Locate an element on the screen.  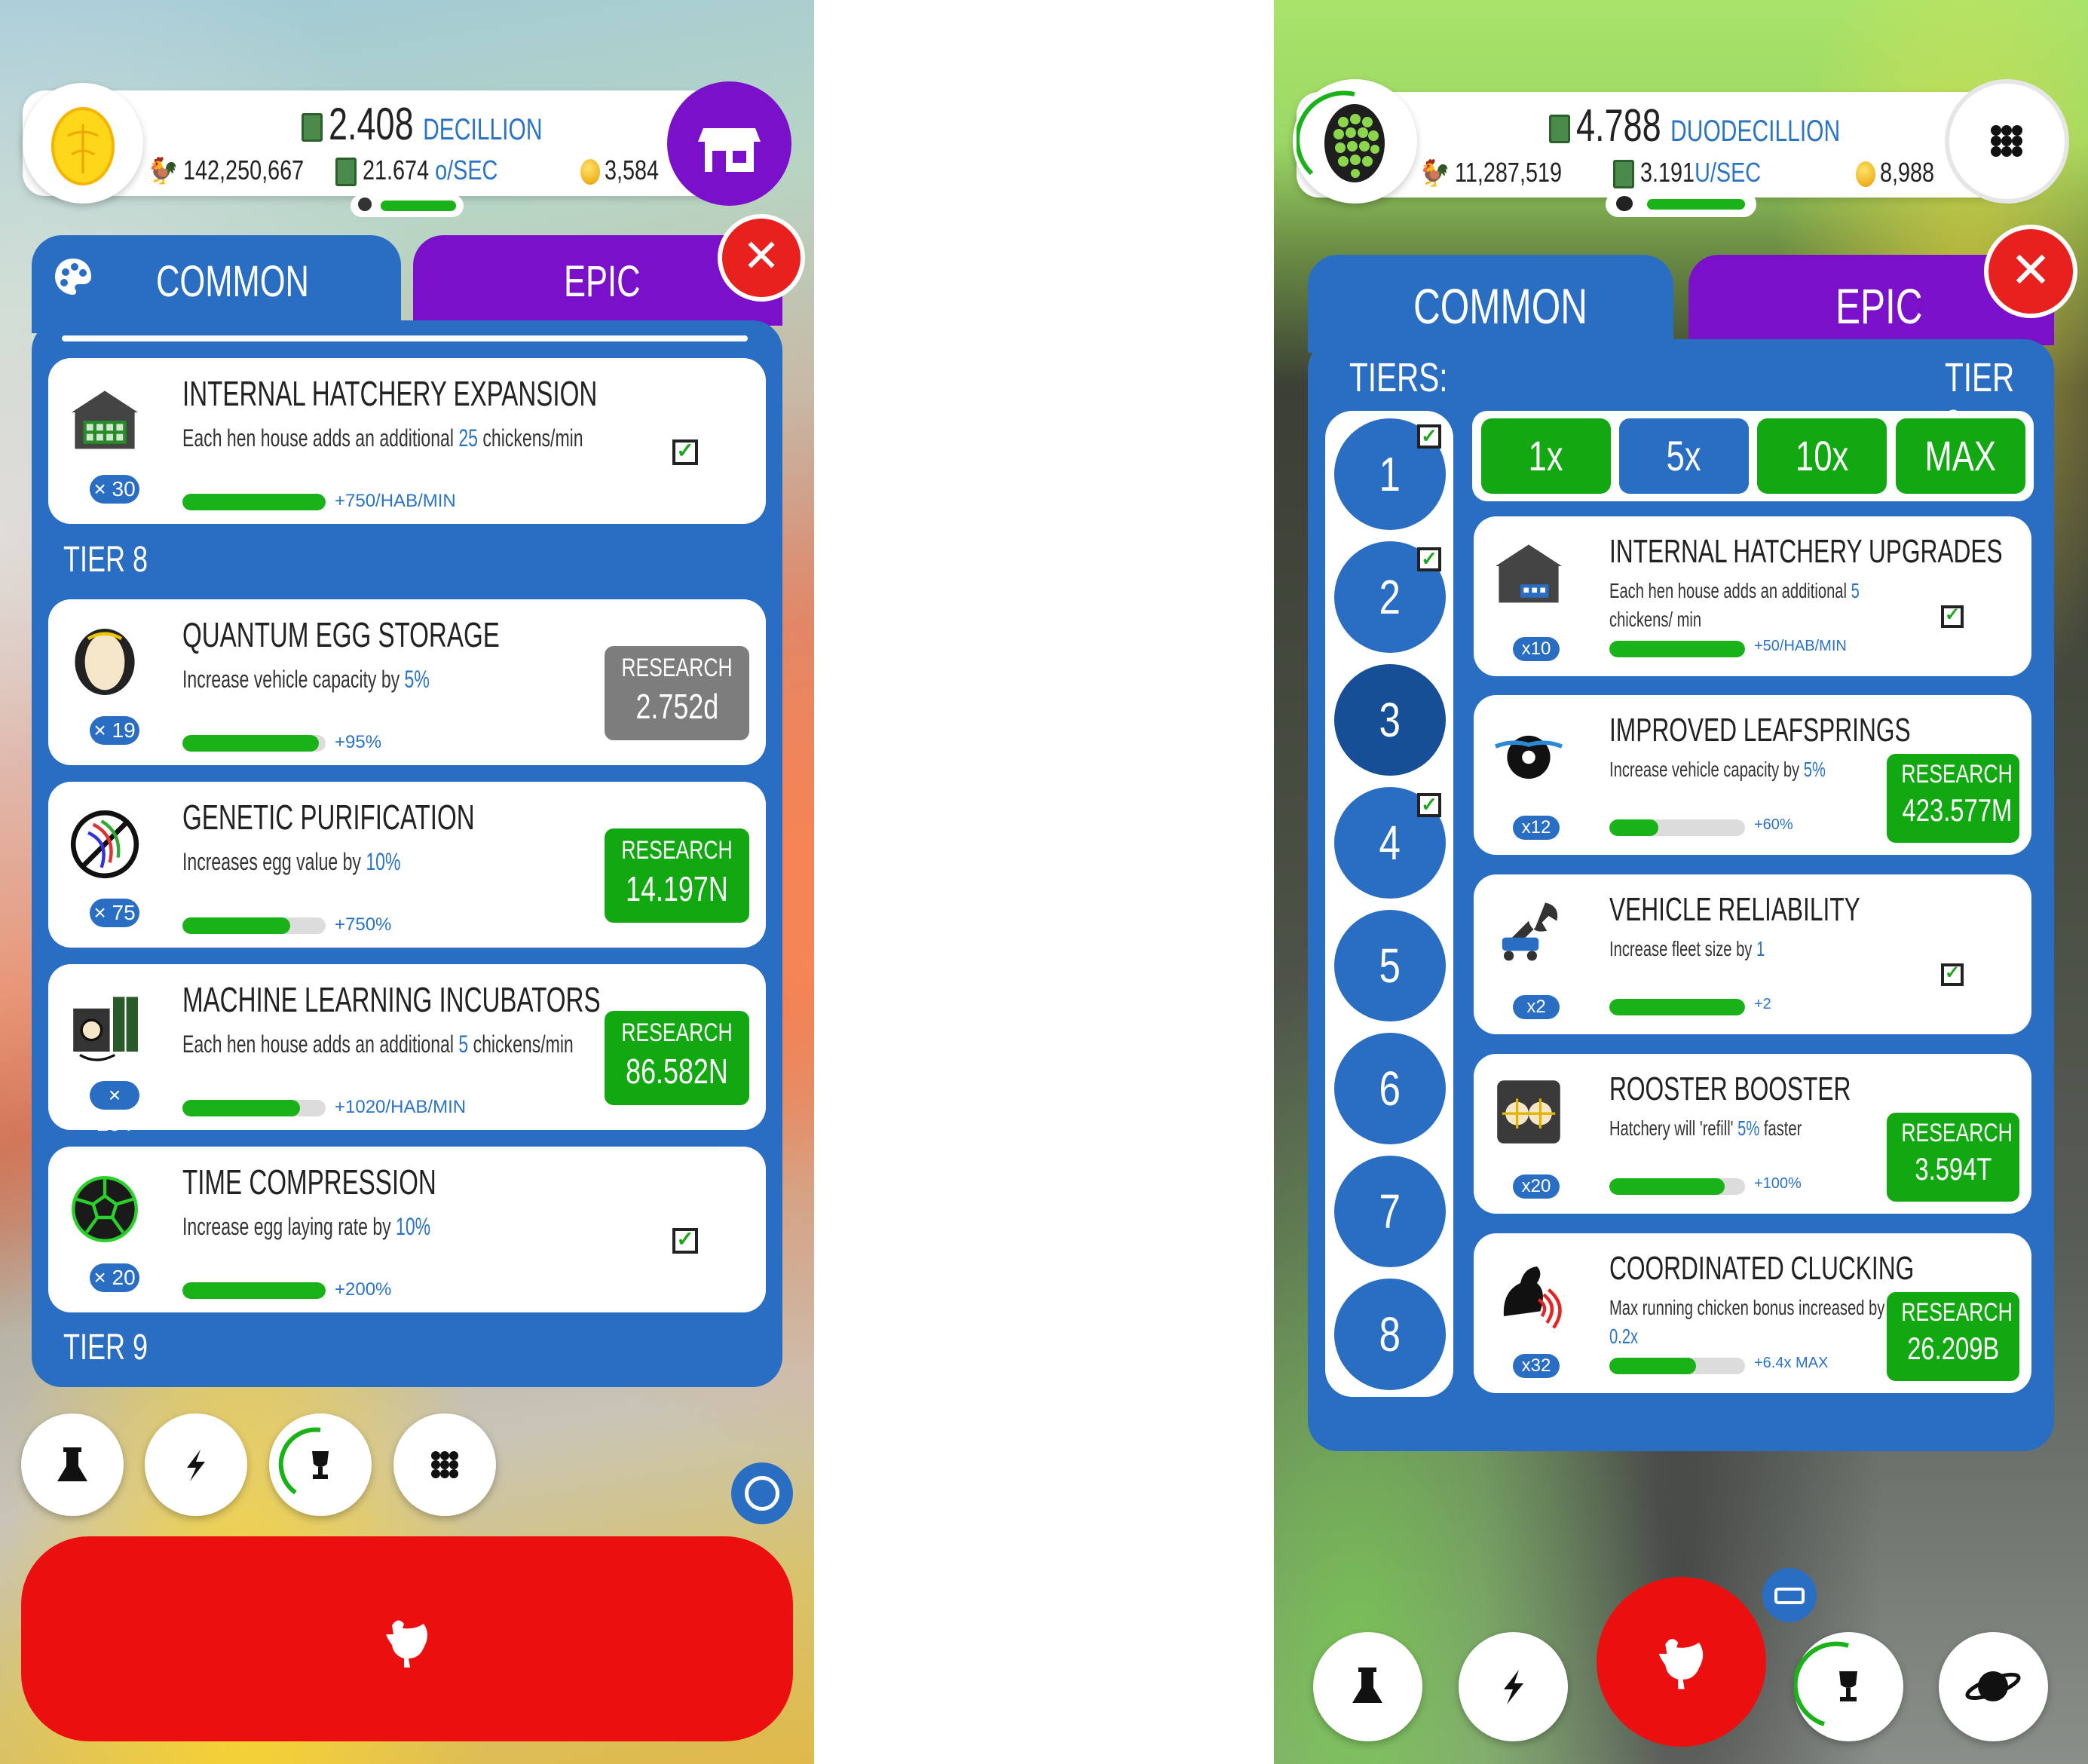
right-chicken-count: 🐓 11,287,519 is located at coordinates (1491, 172).